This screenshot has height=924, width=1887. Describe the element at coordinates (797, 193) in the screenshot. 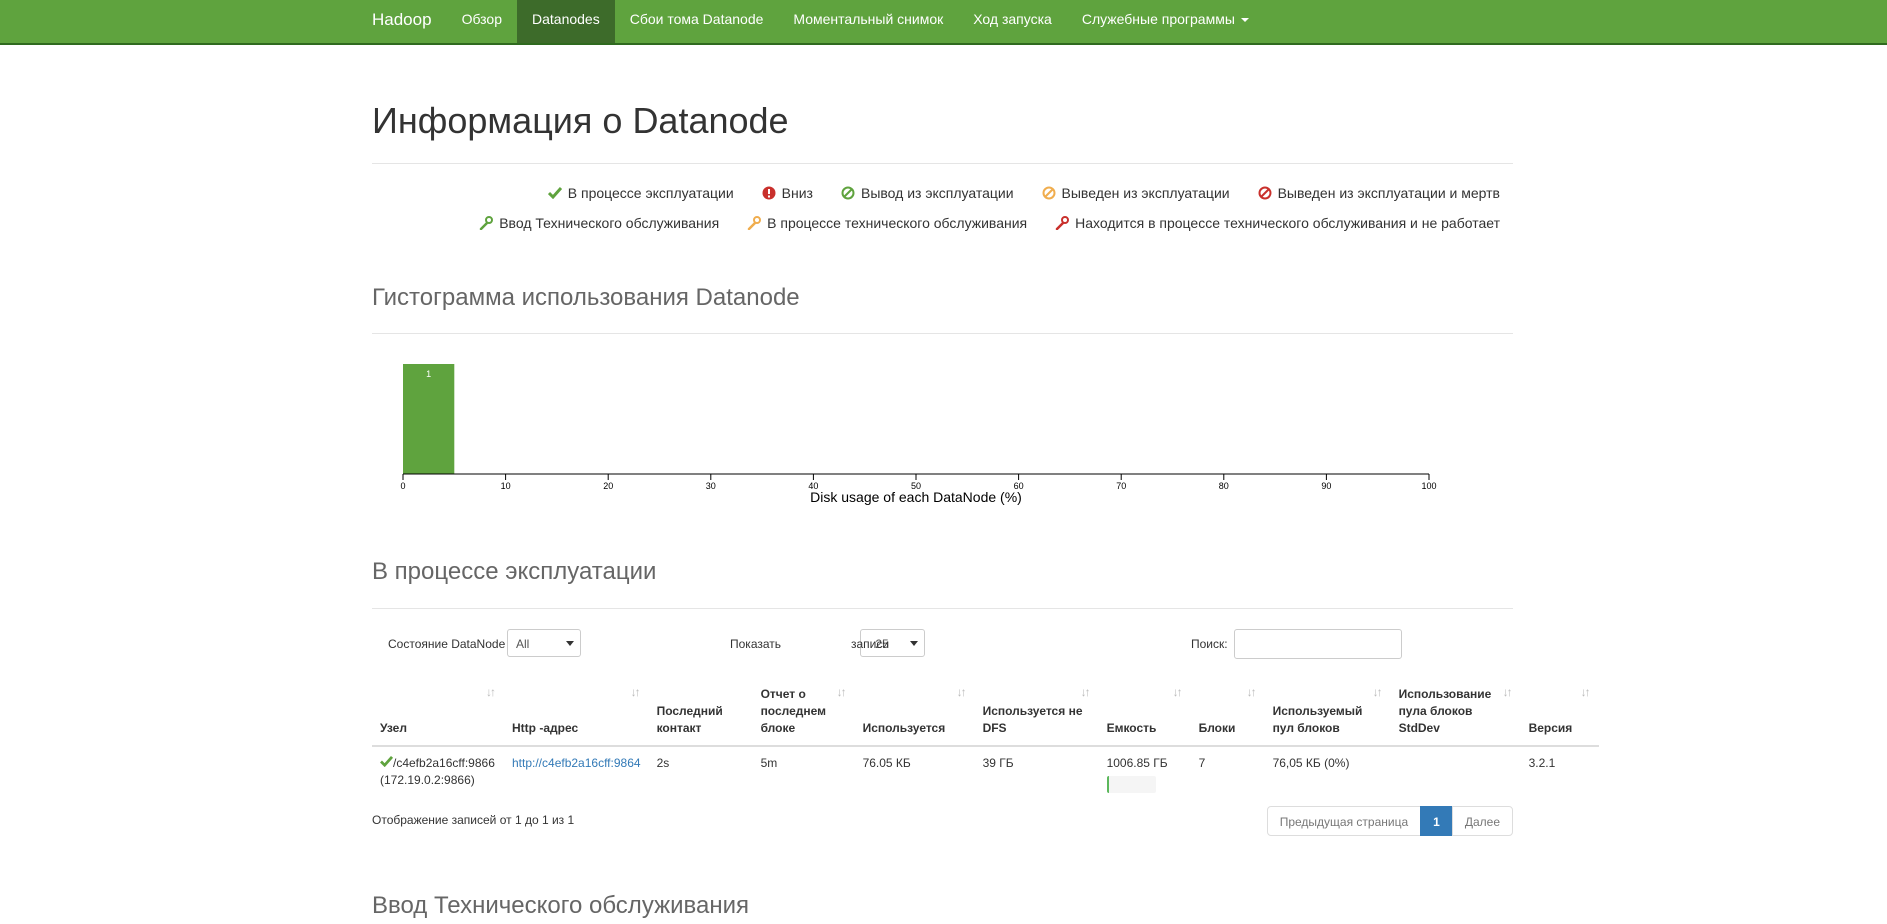

I see `legend-label: Вниз` at that location.